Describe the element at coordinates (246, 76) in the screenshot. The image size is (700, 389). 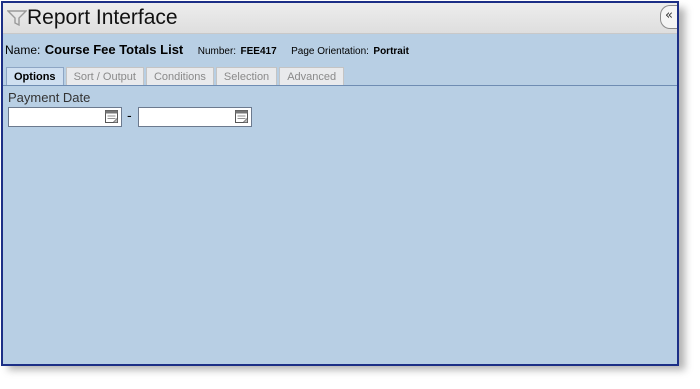
I see `tab-selection: Selection` at that location.